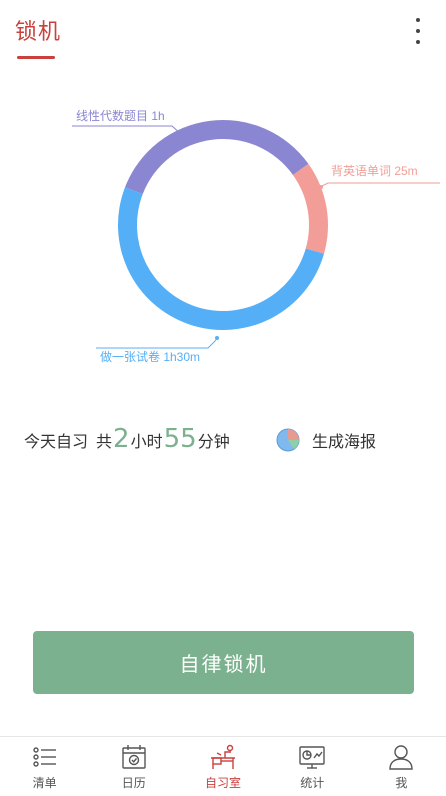 This screenshot has width=446, height=796. What do you see at coordinates (121, 439) in the screenshot?
I see `stats-hours: 2` at bounding box center [121, 439].